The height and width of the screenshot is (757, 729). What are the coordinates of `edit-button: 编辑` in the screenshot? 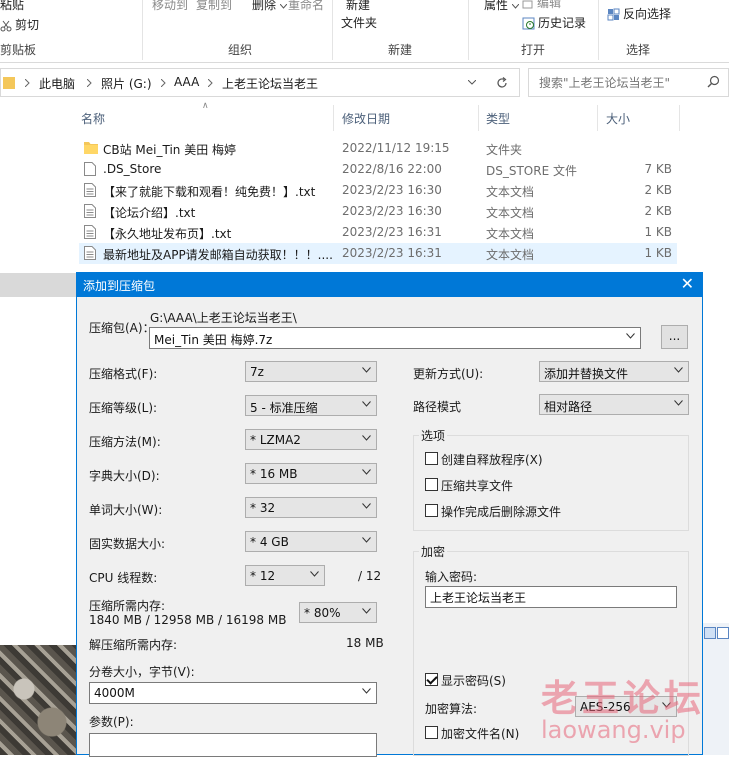 It's located at (541, 5).